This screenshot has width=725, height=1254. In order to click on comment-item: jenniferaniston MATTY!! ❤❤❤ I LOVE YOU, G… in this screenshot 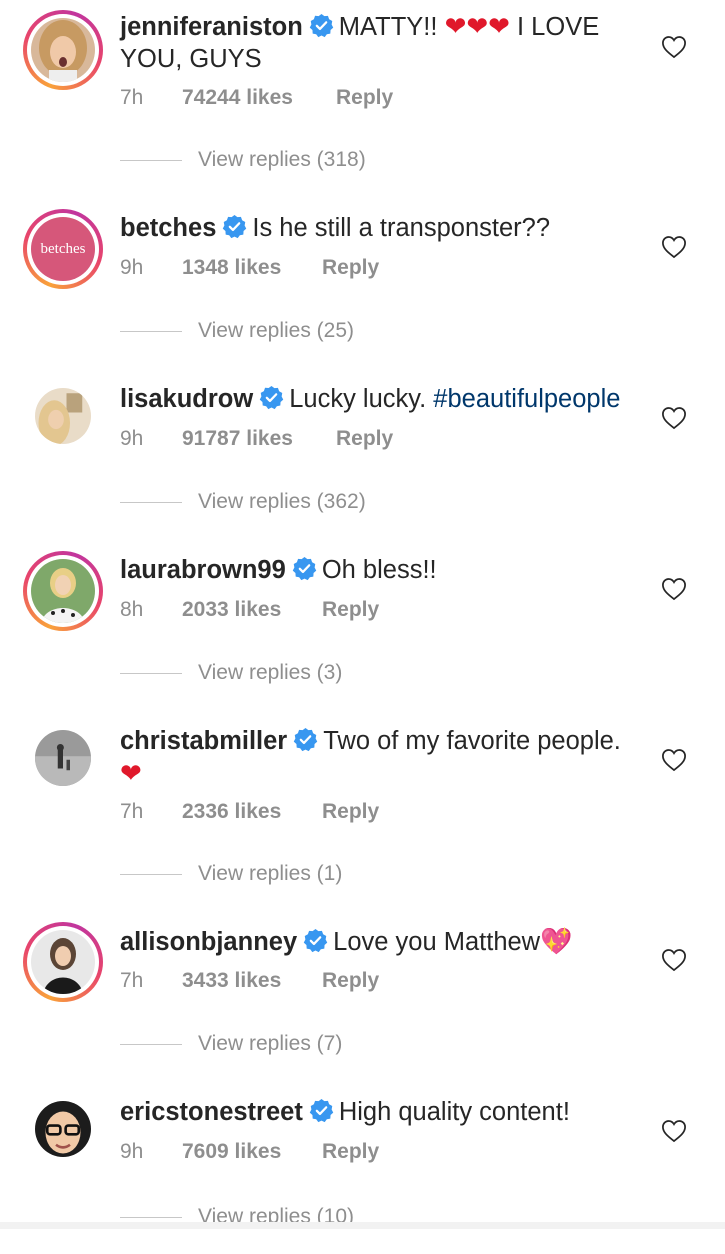, I will do `click(362, 85)`.